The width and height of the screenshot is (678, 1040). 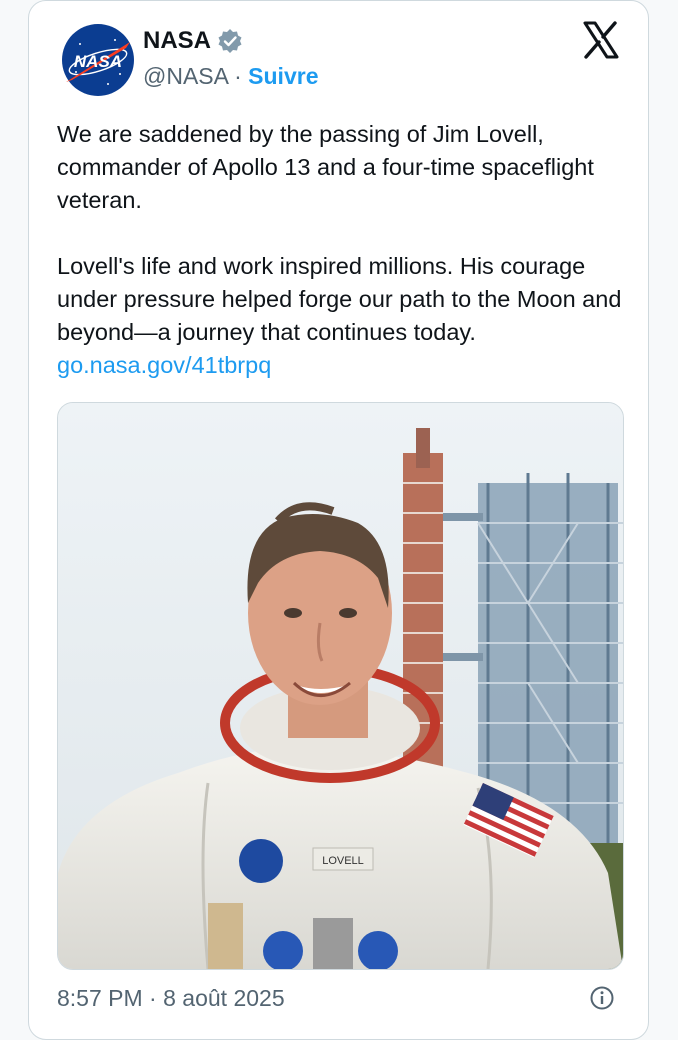 What do you see at coordinates (164, 365) in the screenshot?
I see `tweet-link: go.nasa.gov/41tbrpq` at bounding box center [164, 365].